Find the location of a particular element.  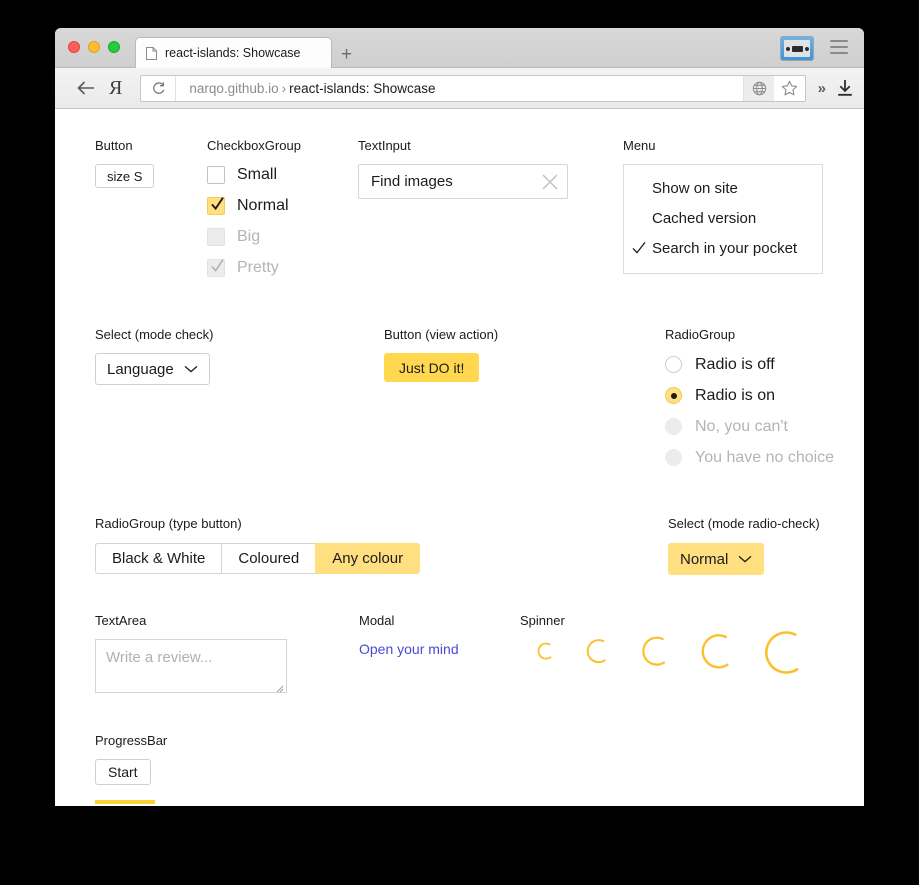

resize-handle-icon is located at coordinates (279, 686).